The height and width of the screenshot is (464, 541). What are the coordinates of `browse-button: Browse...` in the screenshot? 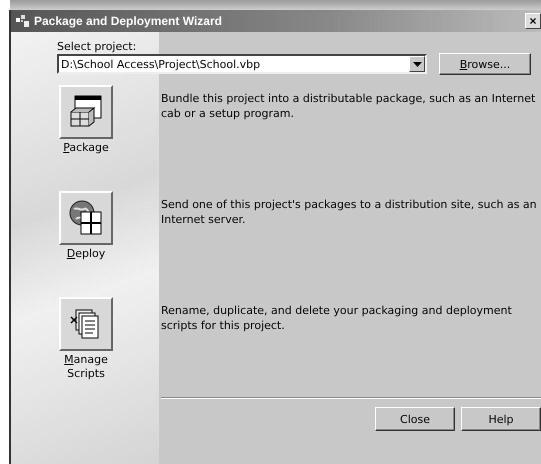 It's located at (485, 64).